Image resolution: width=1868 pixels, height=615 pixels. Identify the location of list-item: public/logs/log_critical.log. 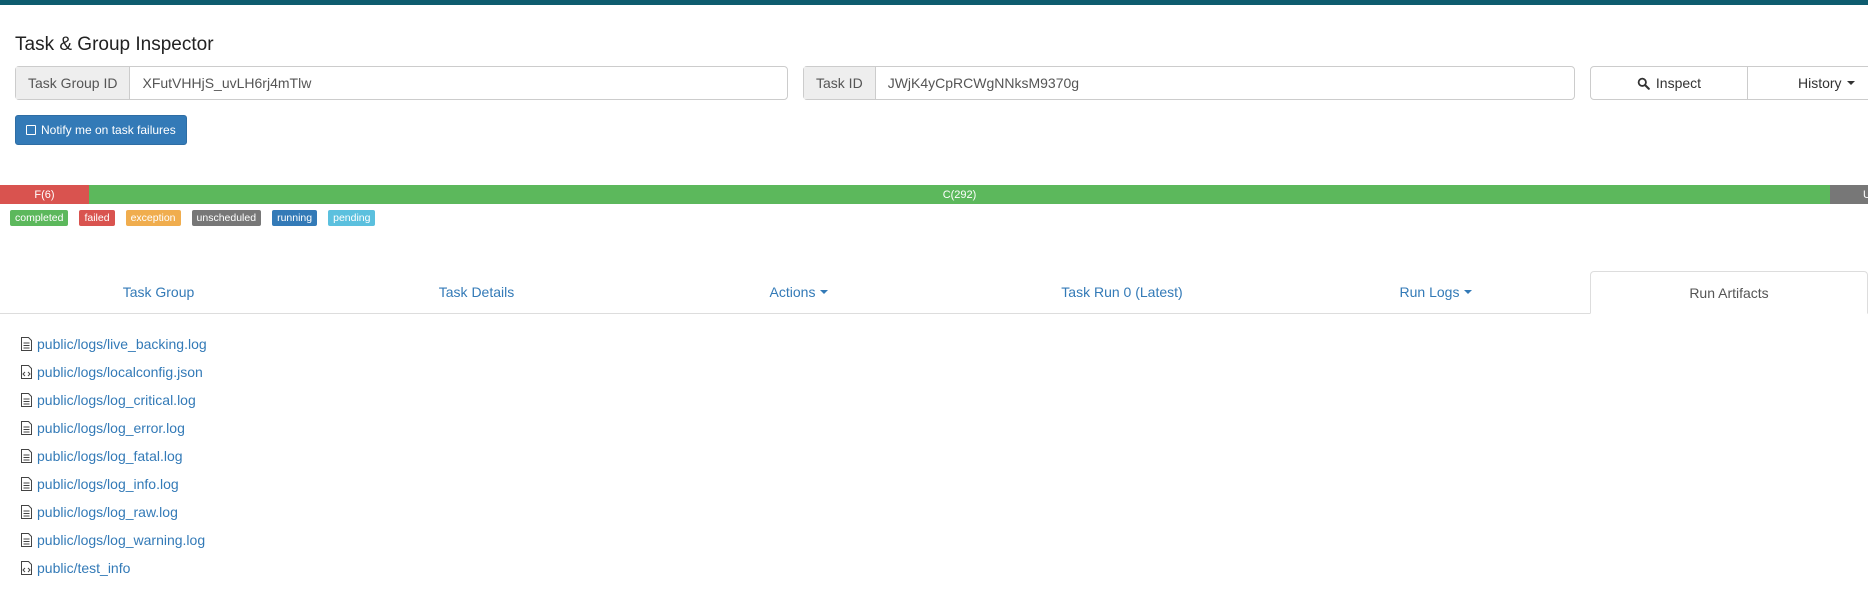
(113, 400).